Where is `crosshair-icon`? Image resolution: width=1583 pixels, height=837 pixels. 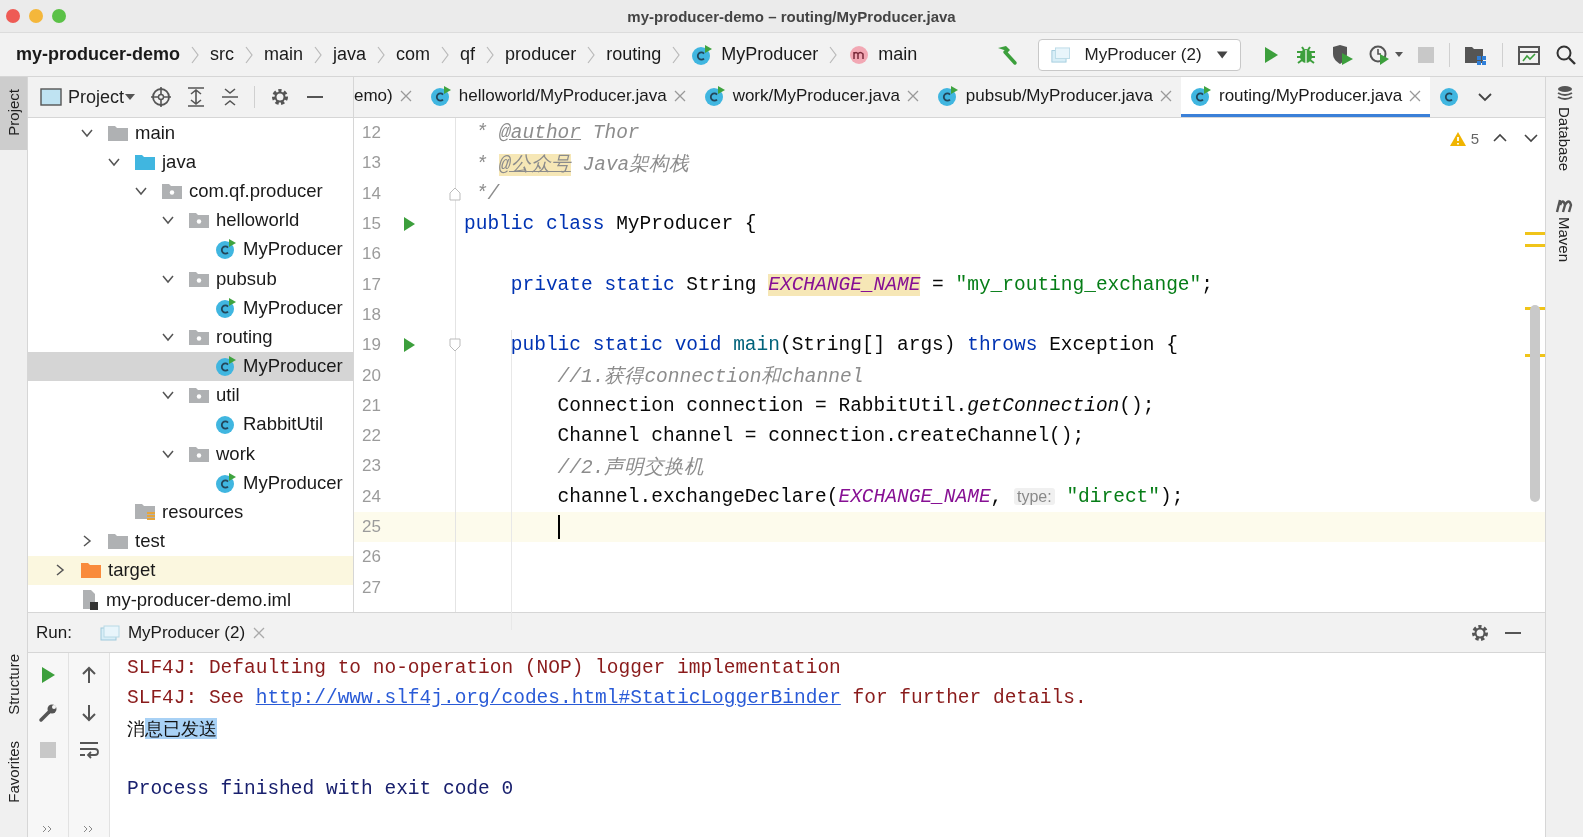 crosshair-icon is located at coordinates (161, 97).